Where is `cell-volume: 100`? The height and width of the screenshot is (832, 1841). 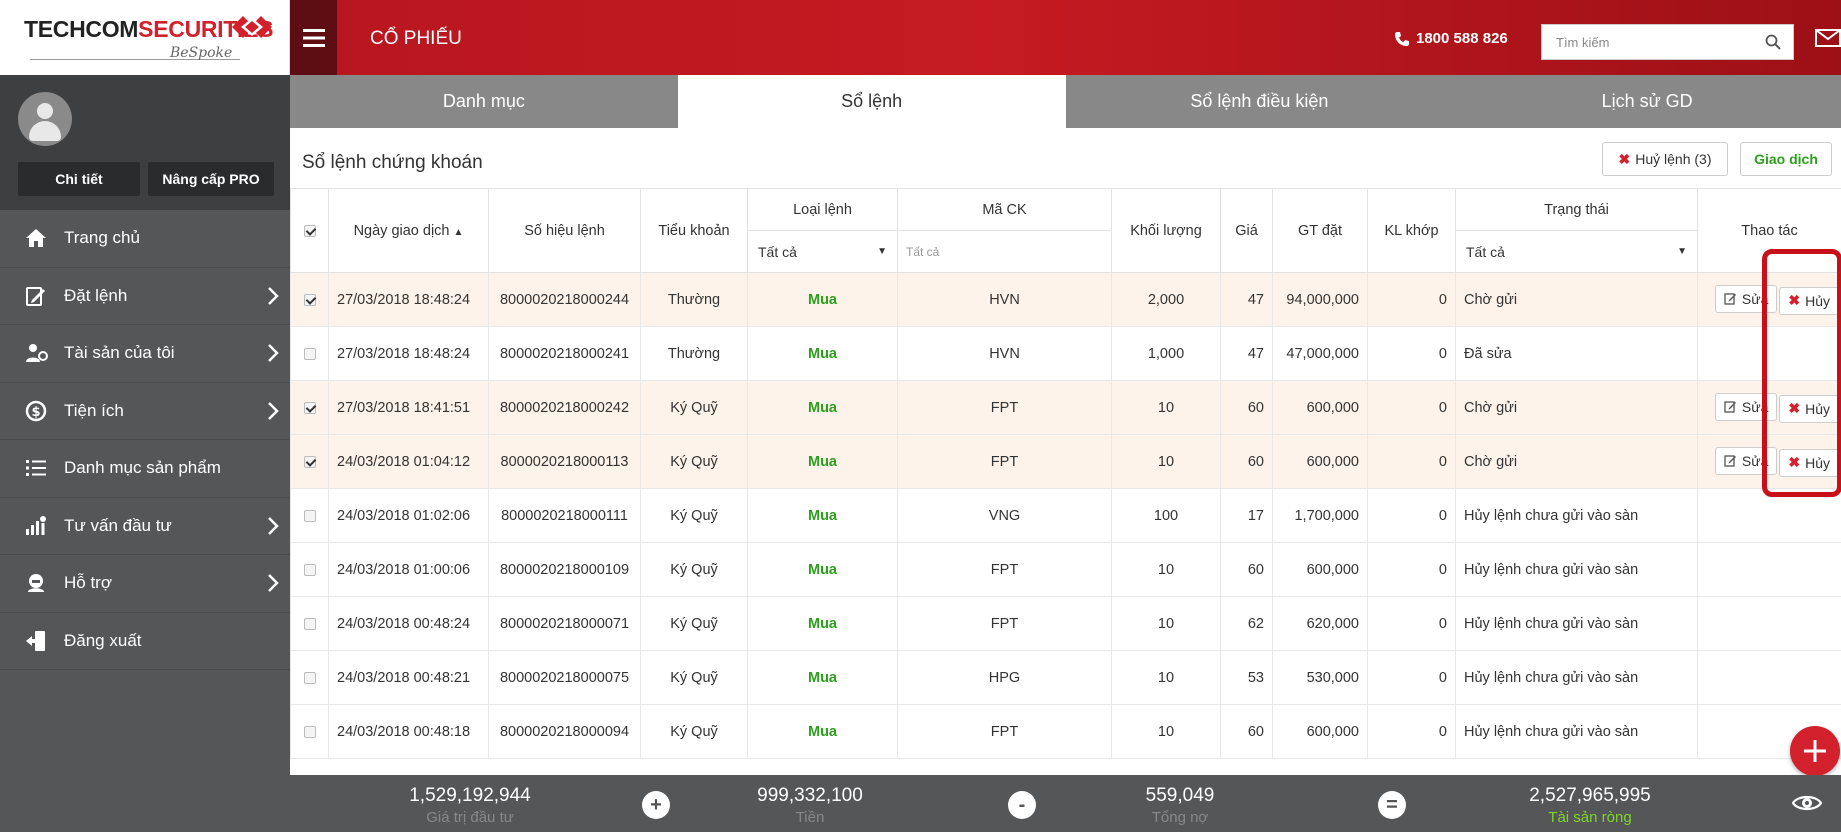 cell-volume: 100 is located at coordinates (1166, 515).